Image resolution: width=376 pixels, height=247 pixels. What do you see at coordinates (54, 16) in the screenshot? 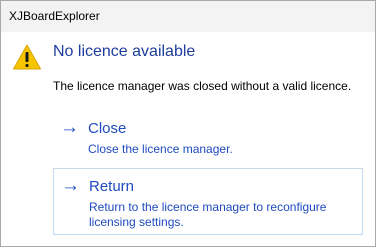
I see `window-title: XJBoardExplorer` at bounding box center [54, 16].